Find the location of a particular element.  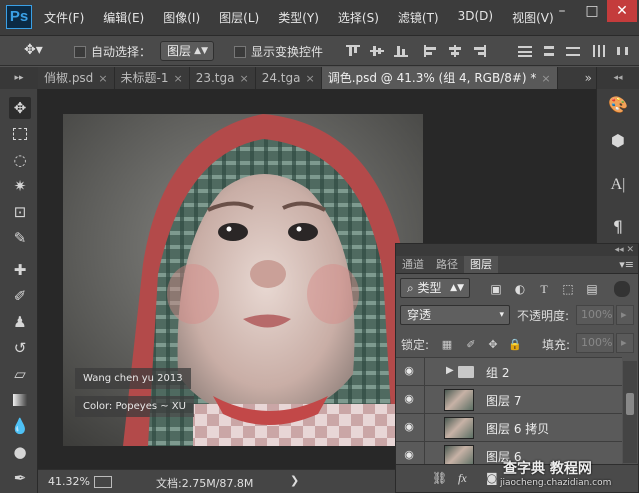

lock-position-icon: ✥ is located at coordinates (493, 345).